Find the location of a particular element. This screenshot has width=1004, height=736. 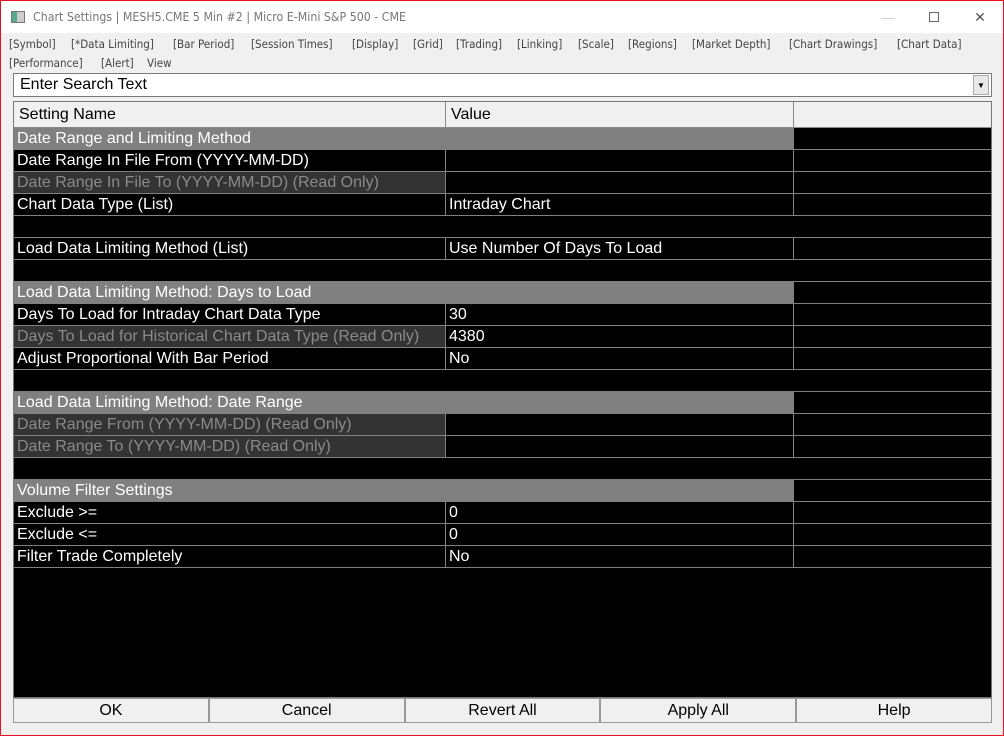

grid-header: Setting Name Value is located at coordinates (502, 115).